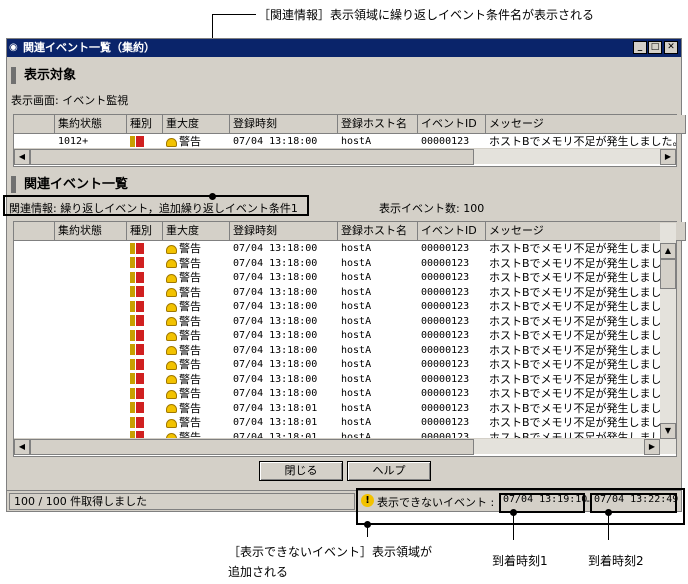 The width and height of the screenshot is (688, 584). I want to click on scroll-up-icon: ▲, so click(668, 251).